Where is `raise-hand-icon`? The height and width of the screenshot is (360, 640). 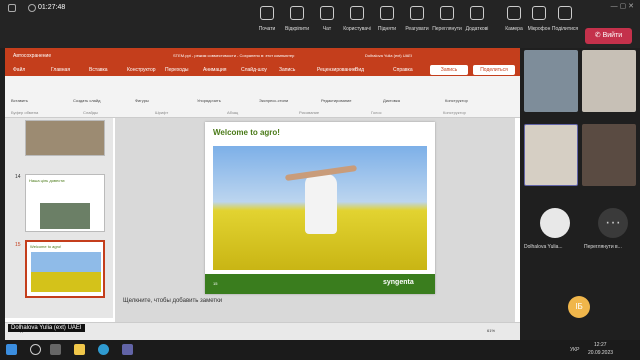
raise-hand-icon is located at coordinates (387, 13).